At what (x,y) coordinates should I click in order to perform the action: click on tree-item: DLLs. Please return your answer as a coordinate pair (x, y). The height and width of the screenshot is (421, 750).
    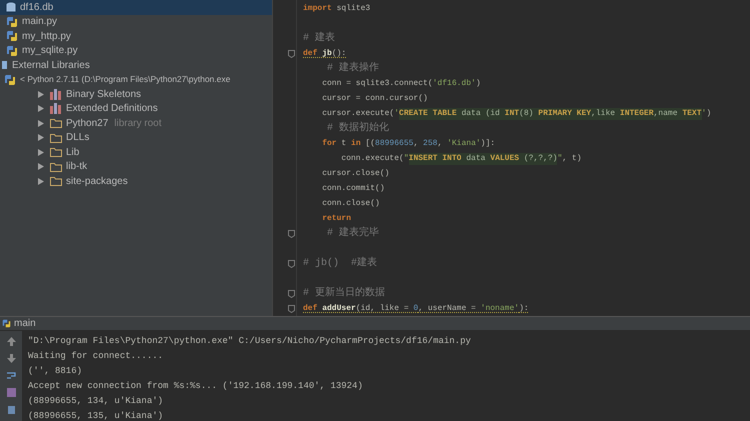
    Looking at the image, I should click on (136, 137).